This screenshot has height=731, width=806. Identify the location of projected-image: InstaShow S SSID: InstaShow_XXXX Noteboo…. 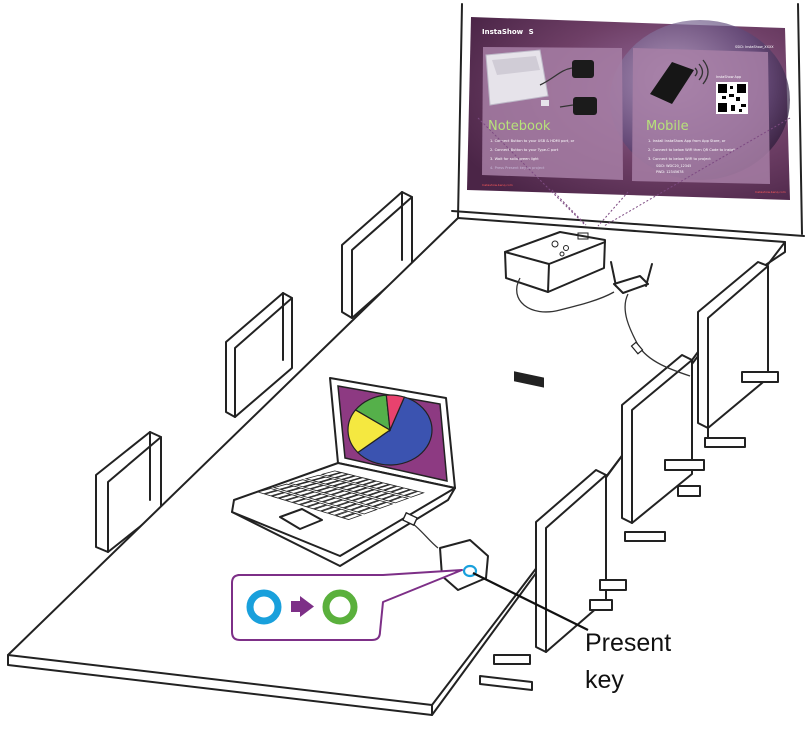
(629, 122).